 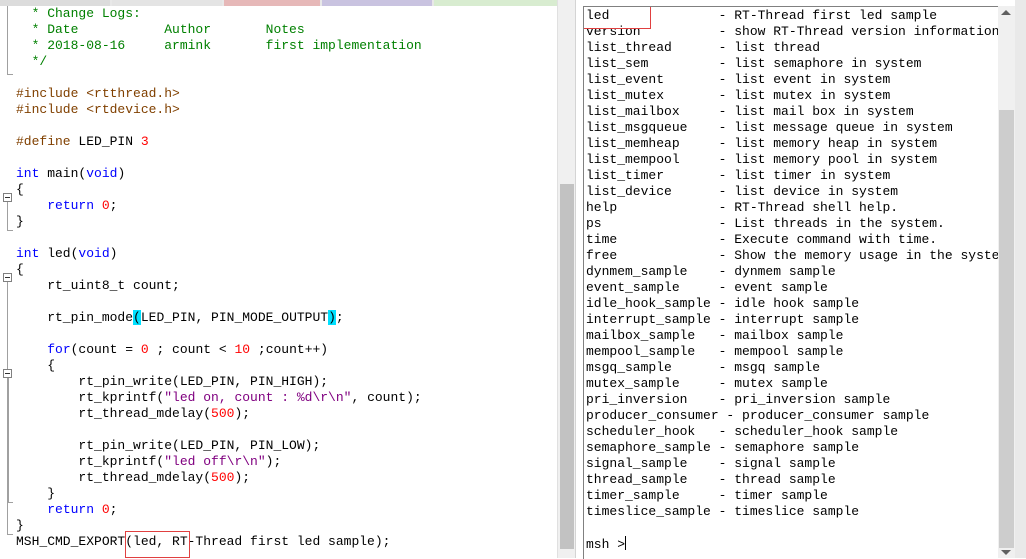 What do you see at coordinates (723, 447) in the screenshot?
I see `terminal-line: semaphore_sample - semaphore sample` at bounding box center [723, 447].